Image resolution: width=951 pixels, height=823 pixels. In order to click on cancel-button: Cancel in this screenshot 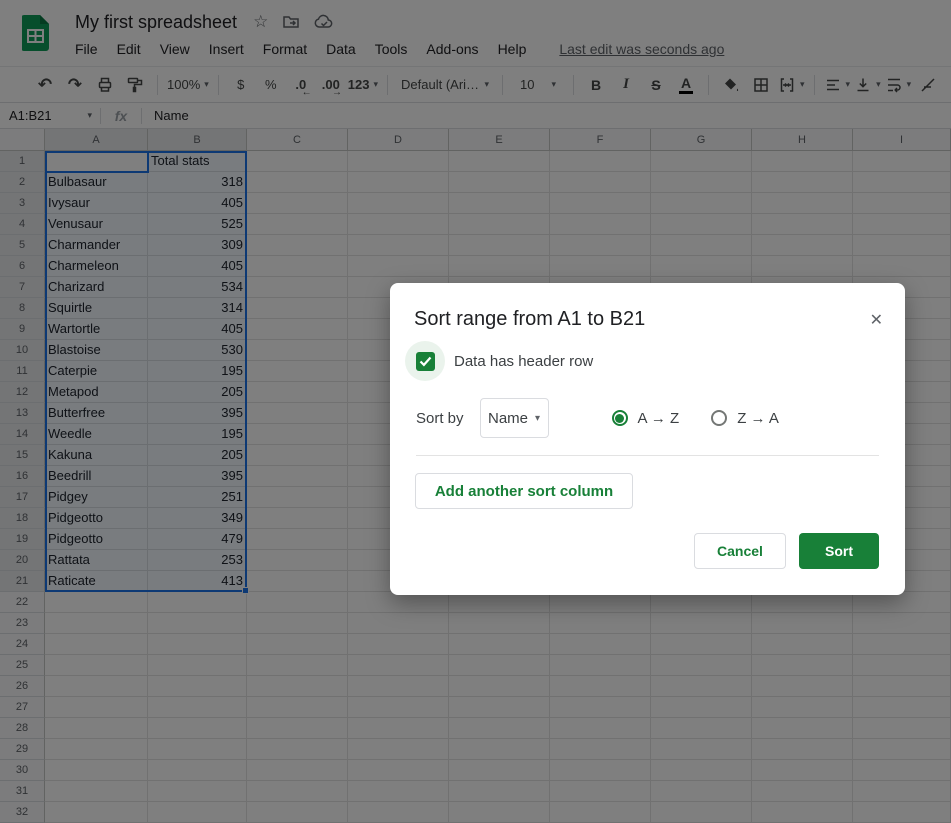, I will do `click(740, 551)`.